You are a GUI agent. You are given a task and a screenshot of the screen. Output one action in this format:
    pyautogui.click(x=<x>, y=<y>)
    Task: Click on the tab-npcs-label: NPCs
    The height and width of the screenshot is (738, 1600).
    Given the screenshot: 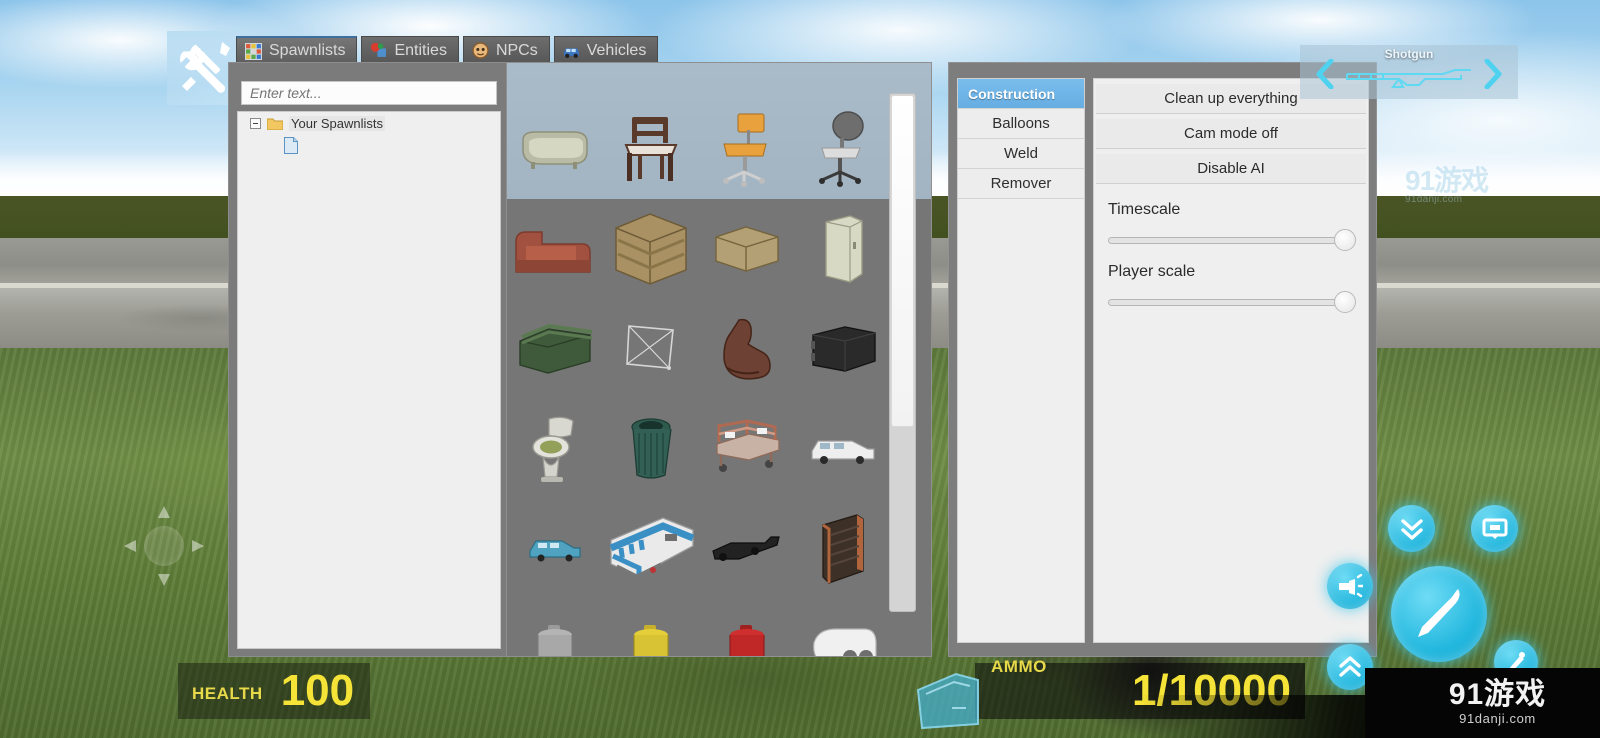 What is the action you would take?
    pyautogui.click(x=516, y=50)
    